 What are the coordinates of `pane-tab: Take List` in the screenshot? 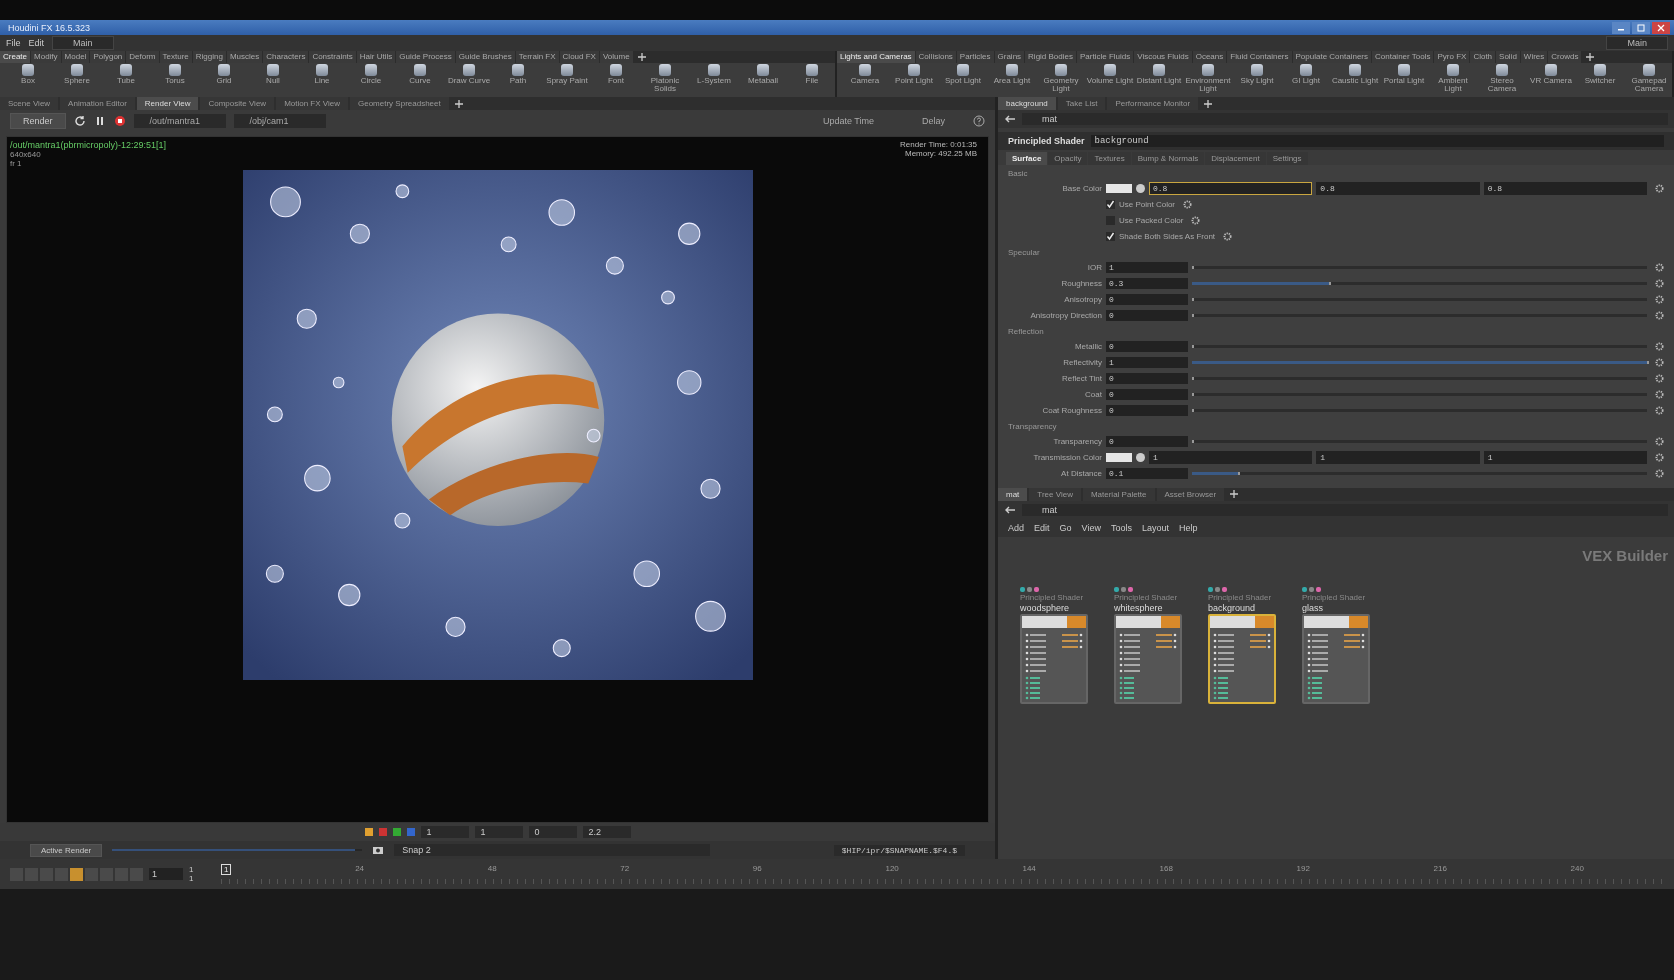 It's located at (1081, 103).